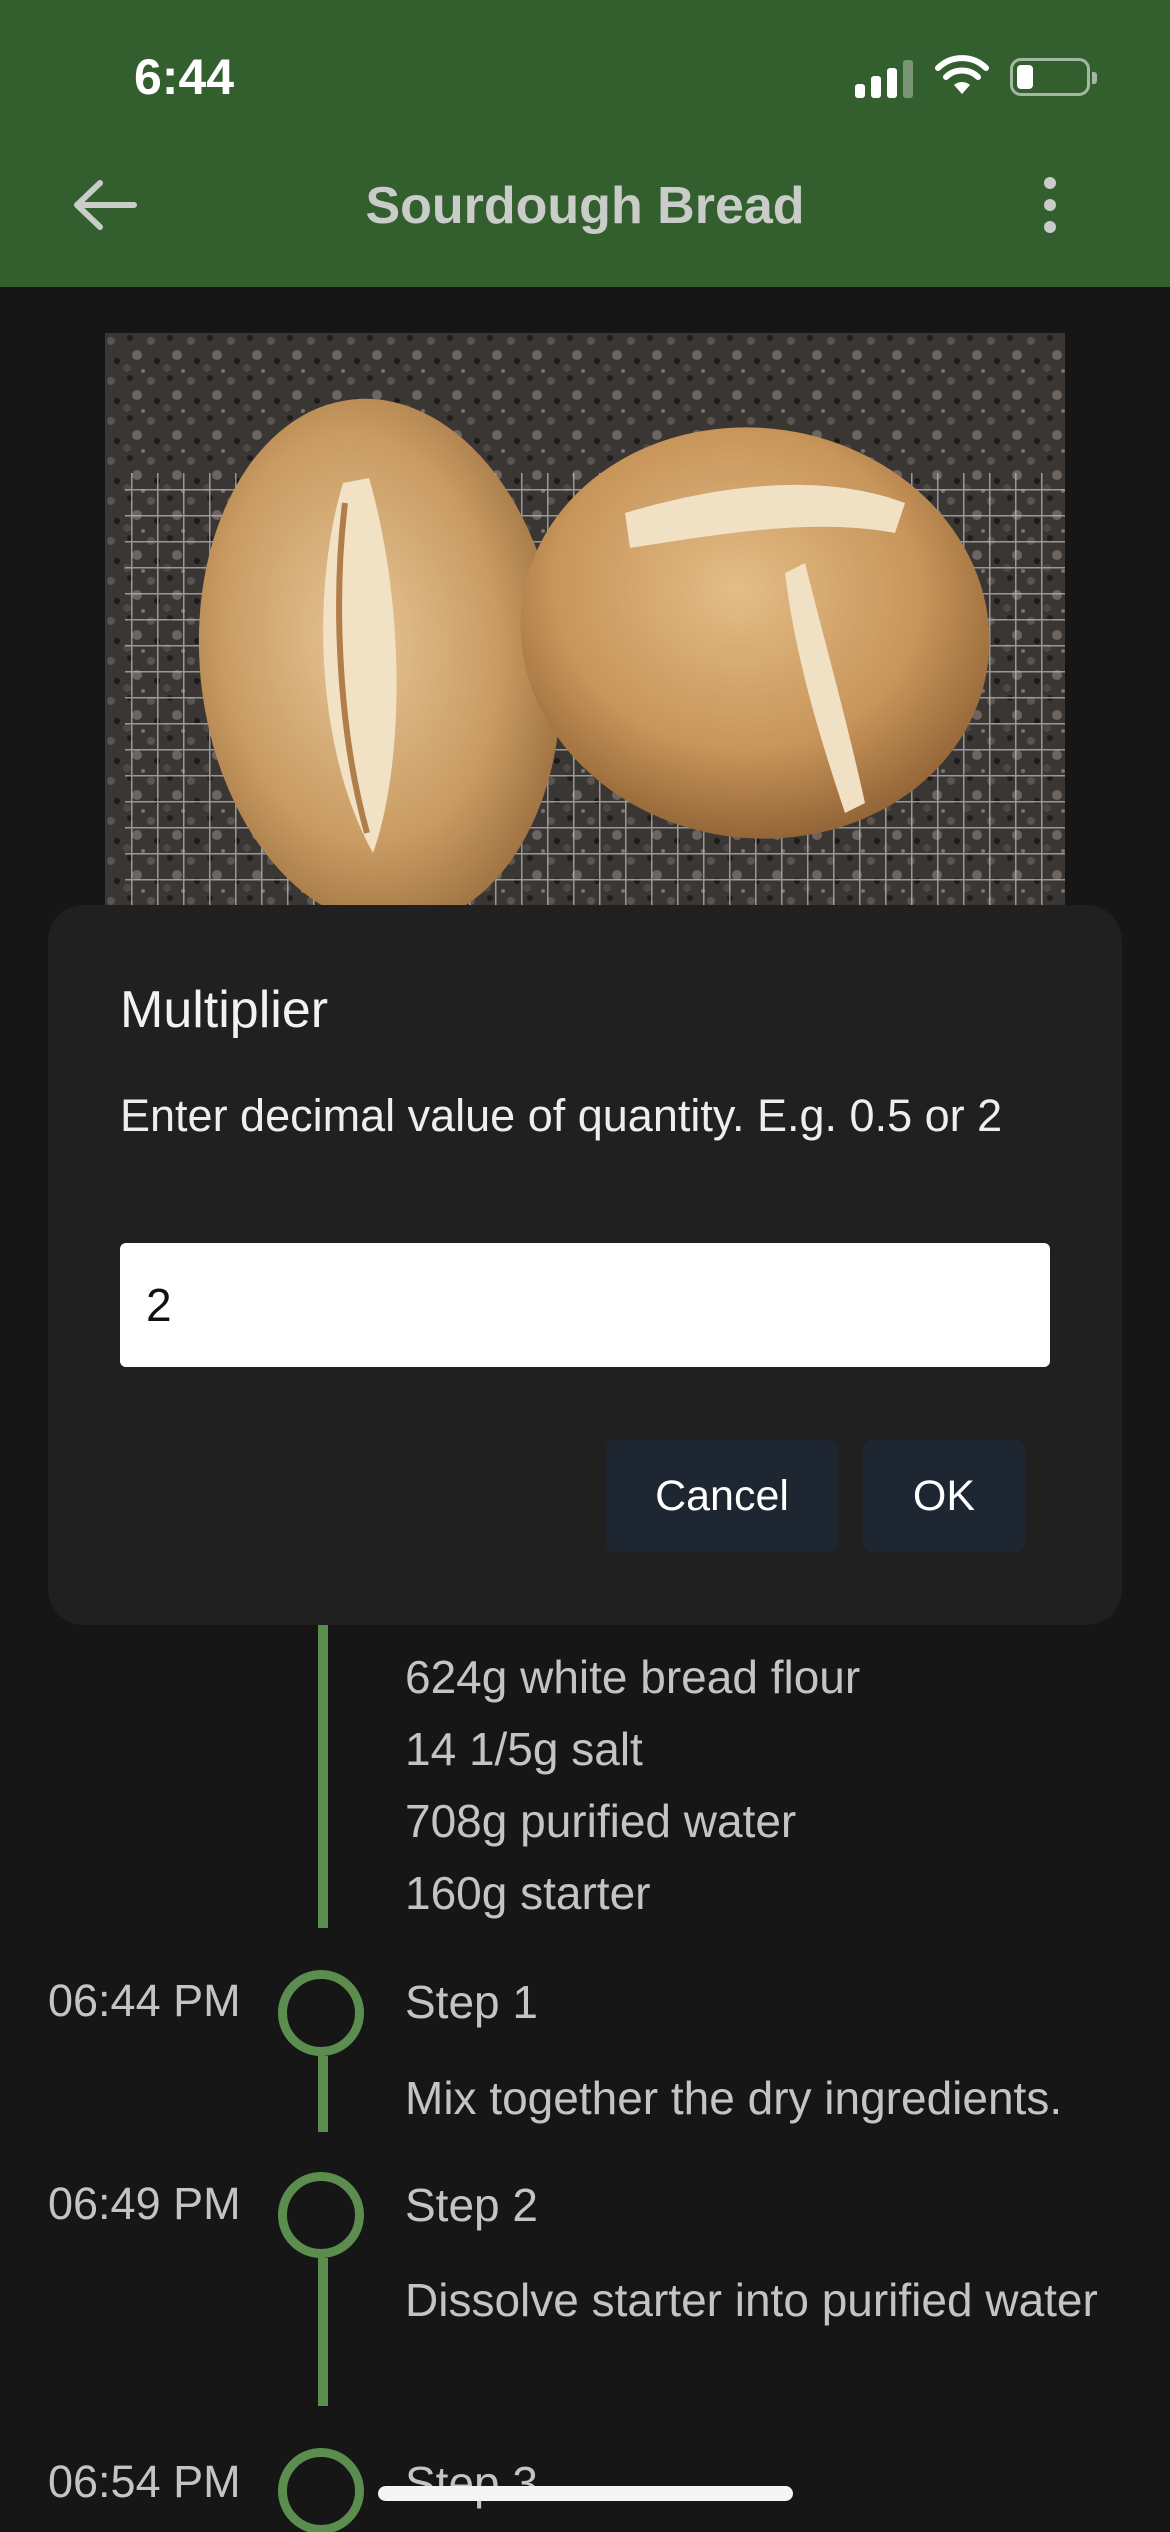 The image size is (1170, 2532). Describe the element at coordinates (471, 2002) in the screenshot. I see `step-title: Step 1` at that location.